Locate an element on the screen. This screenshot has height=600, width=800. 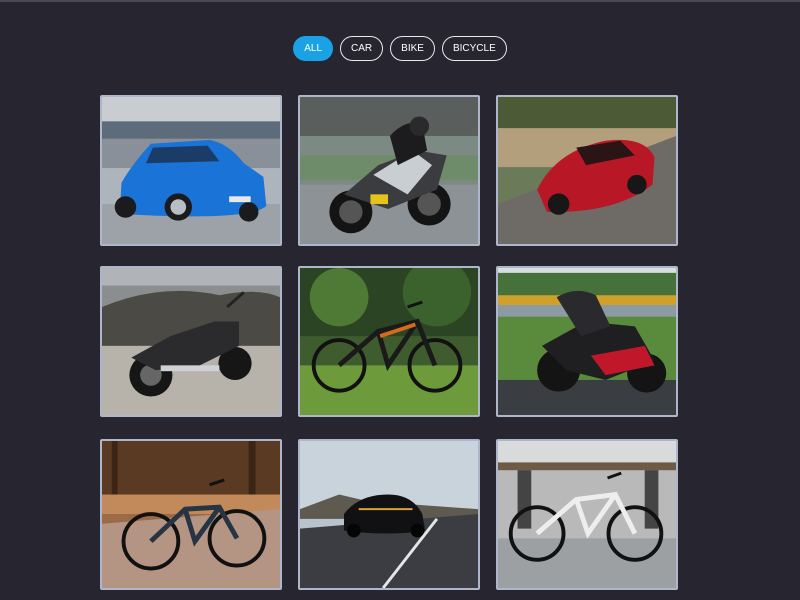
red-car-image is located at coordinates (587, 170).